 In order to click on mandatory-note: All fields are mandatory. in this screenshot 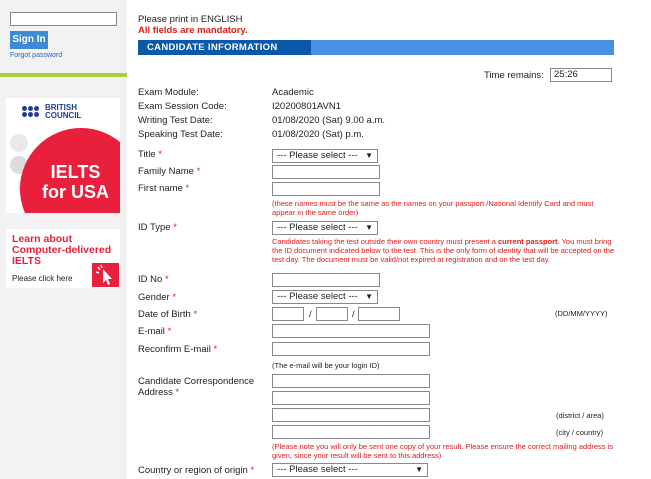, I will do `click(193, 30)`.